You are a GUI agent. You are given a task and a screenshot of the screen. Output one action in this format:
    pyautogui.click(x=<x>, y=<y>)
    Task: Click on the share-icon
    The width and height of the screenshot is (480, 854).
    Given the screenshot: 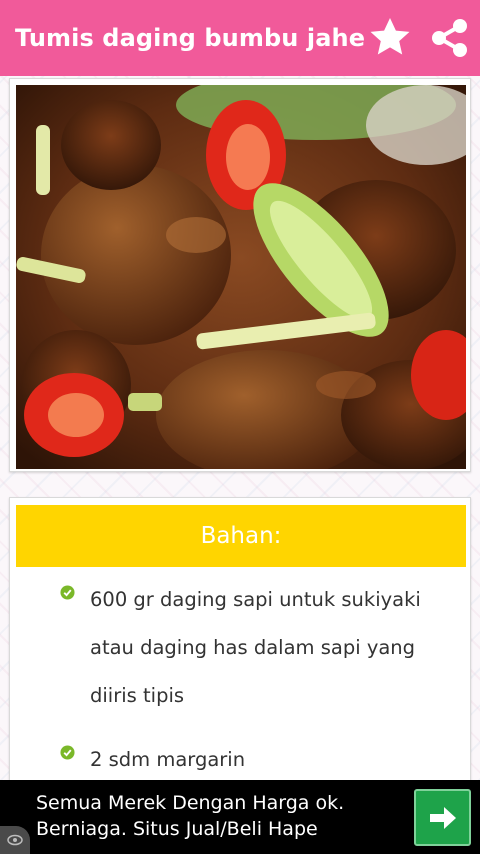 What is the action you would take?
    pyautogui.click(x=449, y=38)
    